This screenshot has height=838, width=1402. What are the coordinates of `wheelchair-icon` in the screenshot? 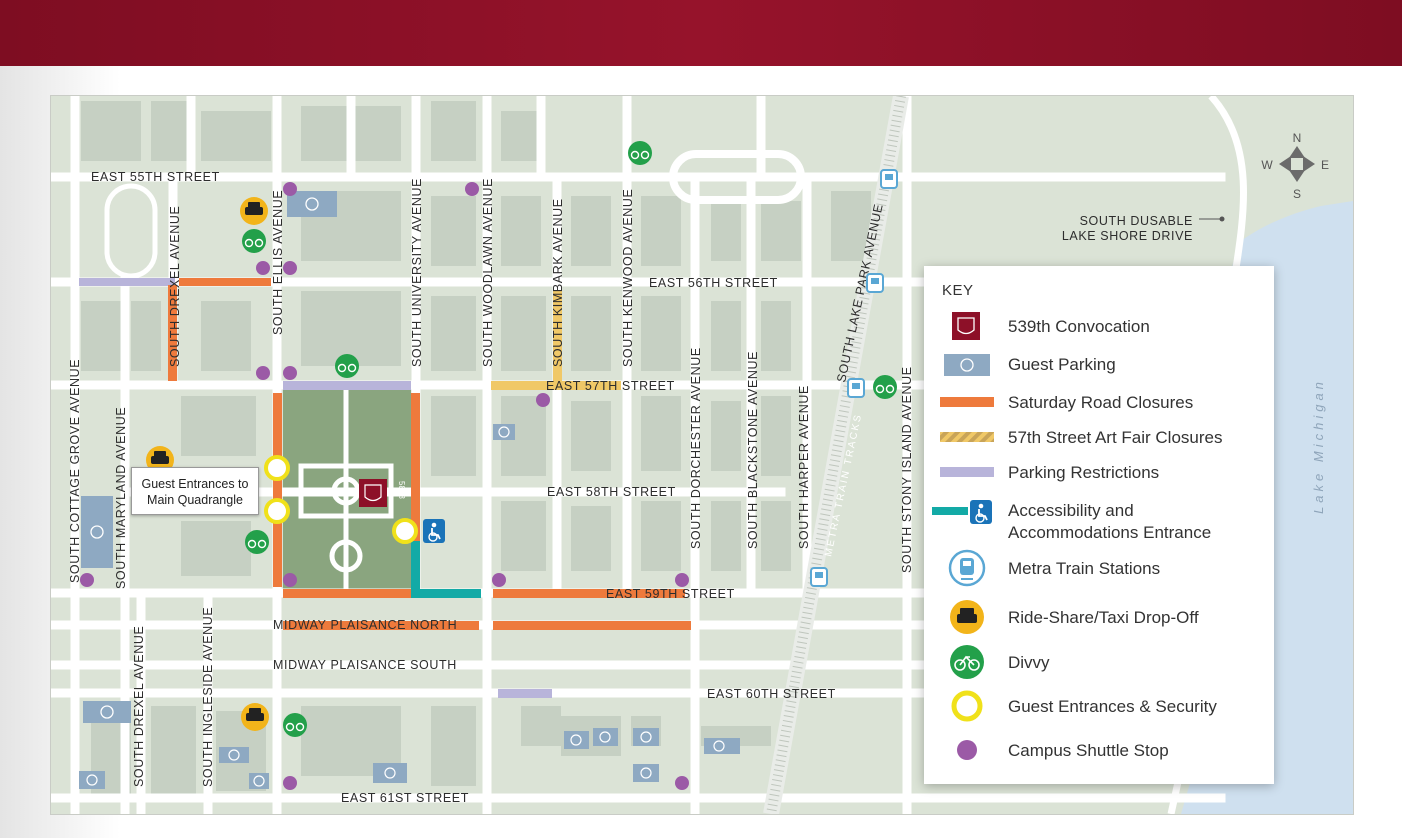 It's located at (962, 512).